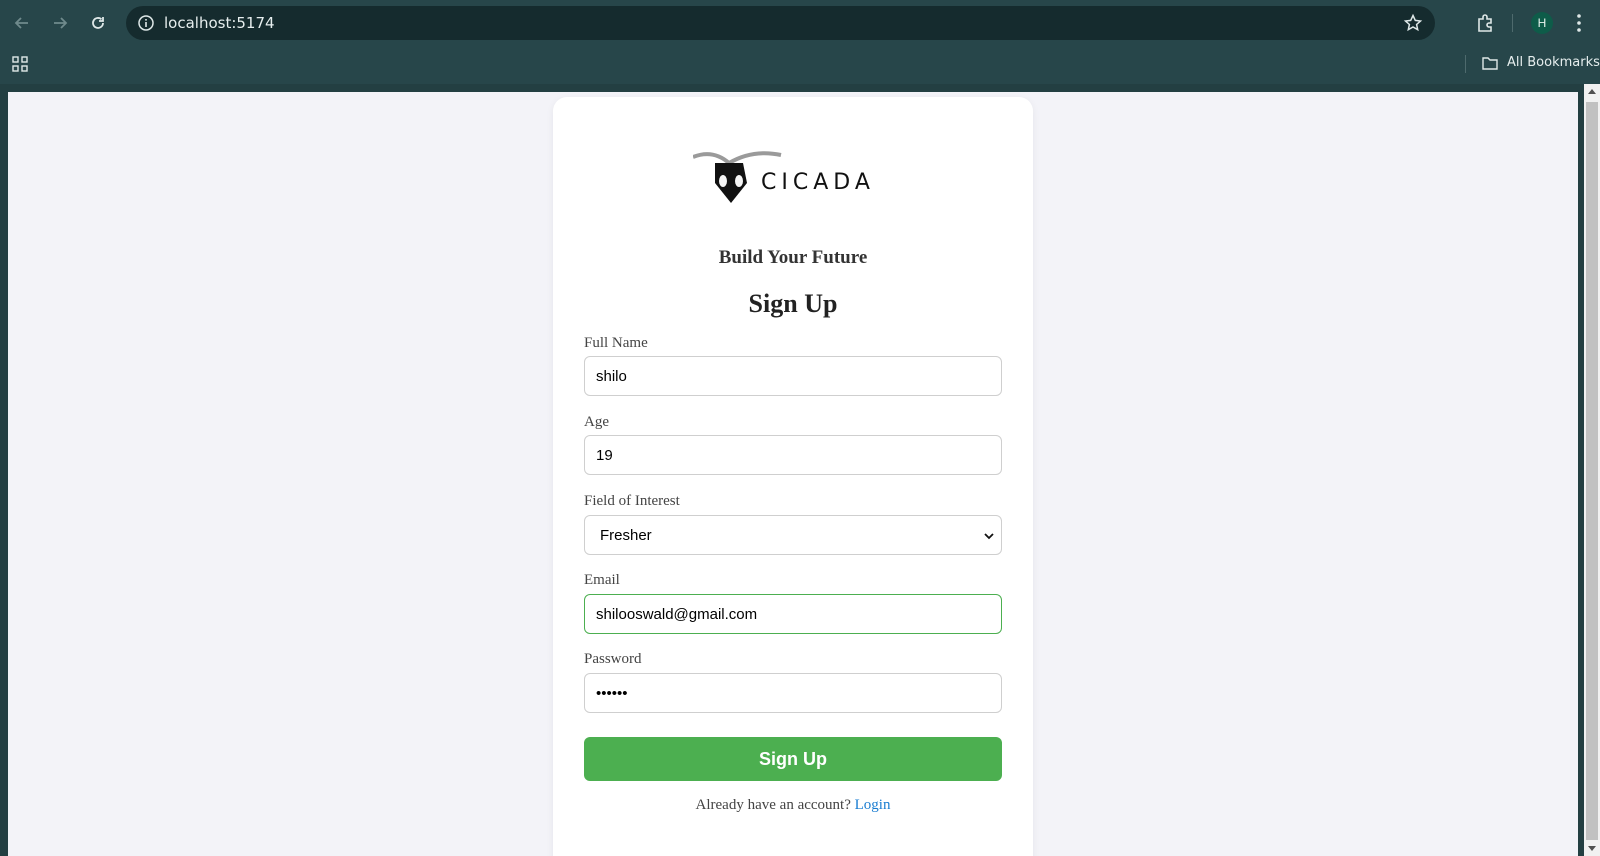 The width and height of the screenshot is (1600, 856). What do you see at coordinates (793, 376) in the screenshot?
I see `full-name-input: shilo` at bounding box center [793, 376].